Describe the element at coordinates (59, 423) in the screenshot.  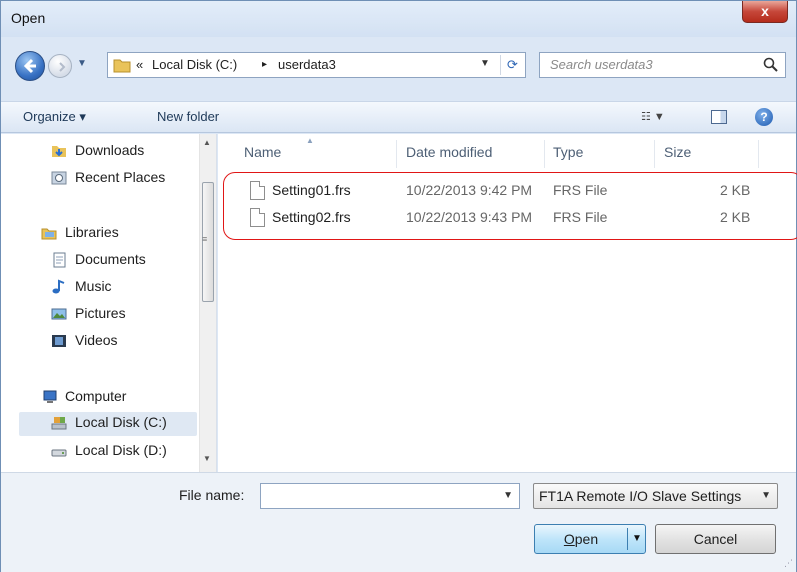
I see `local-disk-icon` at that location.